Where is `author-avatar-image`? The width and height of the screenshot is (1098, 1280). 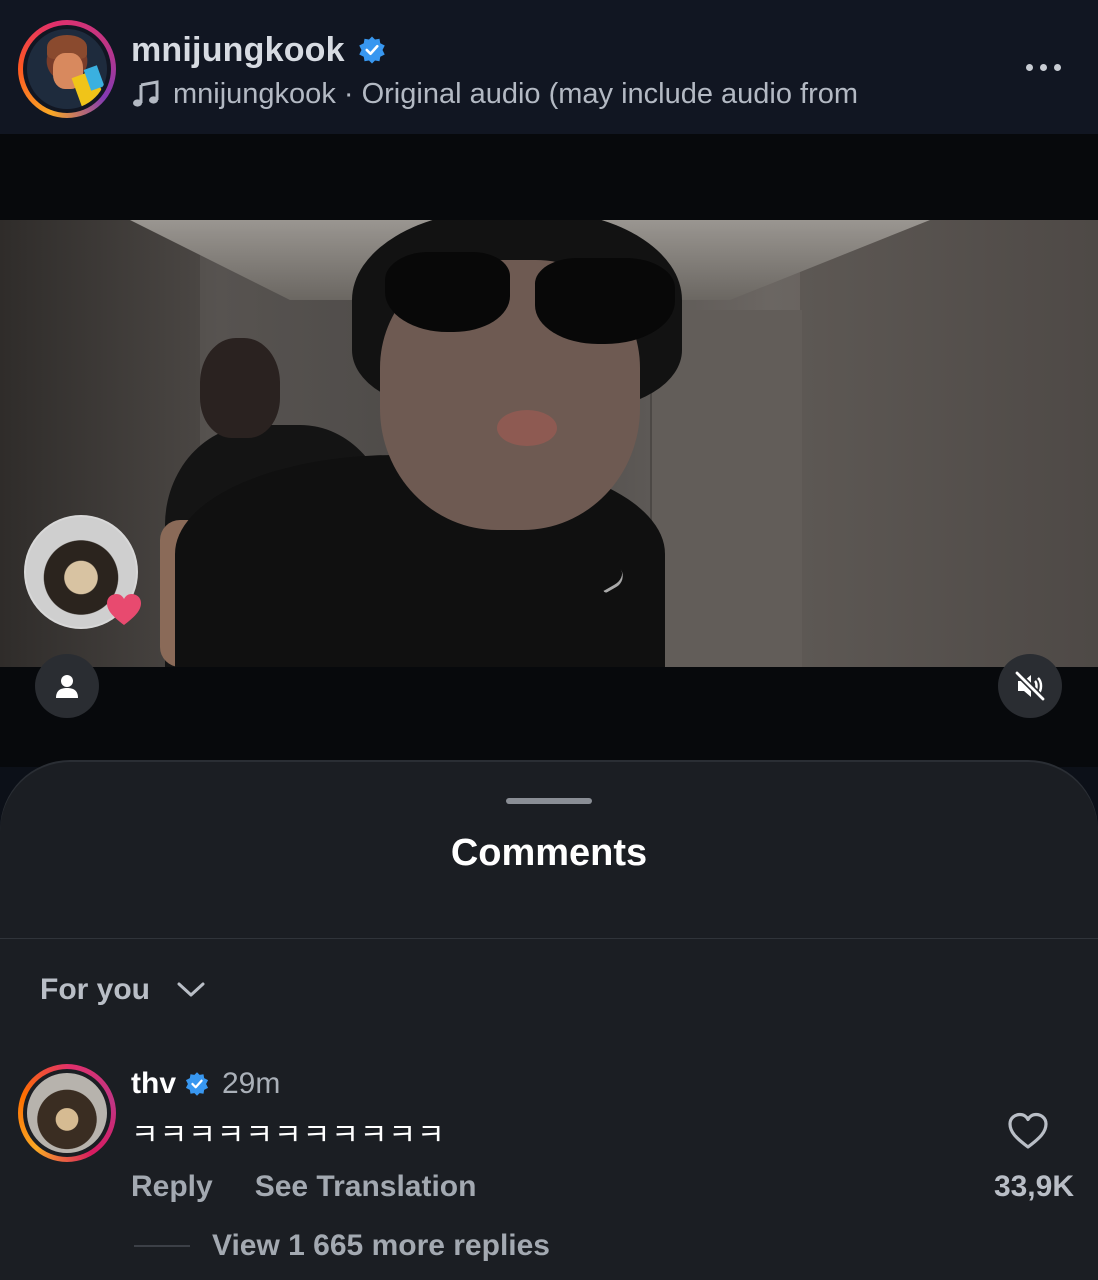 author-avatar-image is located at coordinates (67, 69).